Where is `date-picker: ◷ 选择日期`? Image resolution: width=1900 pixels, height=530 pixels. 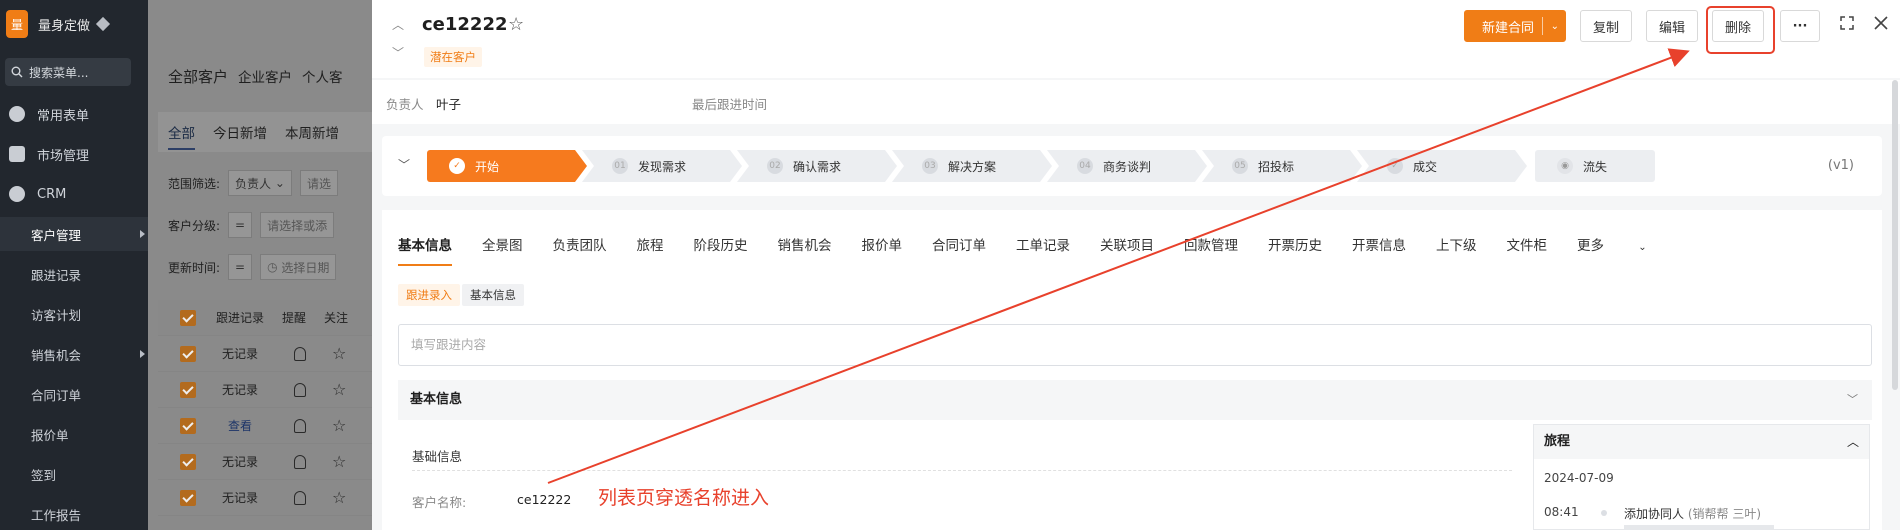 date-picker: ◷ 选择日期 is located at coordinates (298, 267).